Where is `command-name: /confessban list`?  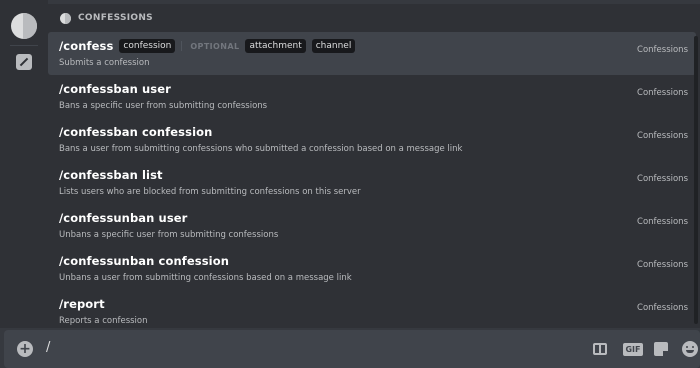
command-name: /confessban list is located at coordinates (111, 175).